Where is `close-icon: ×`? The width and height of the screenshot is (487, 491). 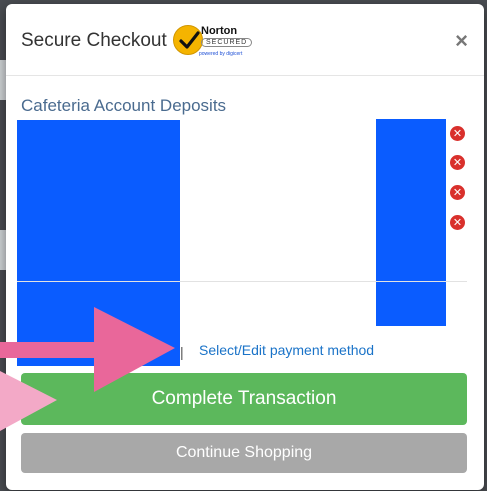 close-icon: × is located at coordinates (461, 41).